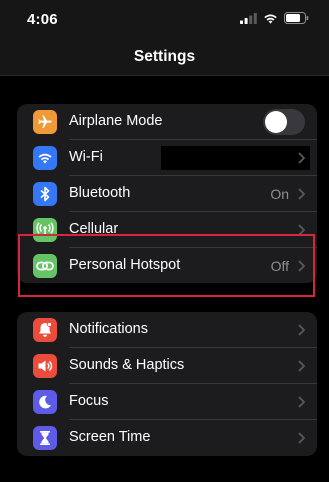 Image resolution: width=329 pixels, height=482 pixels. What do you see at coordinates (279, 194) in the screenshot?
I see `bluetooth-value: On` at bounding box center [279, 194].